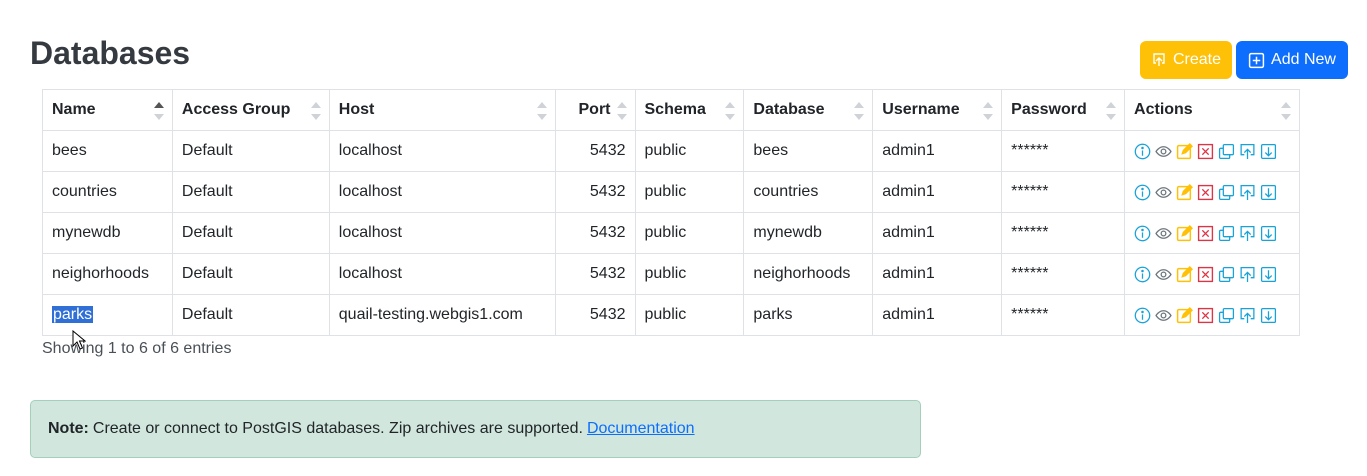 The height and width of the screenshot is (476, 1367). I want to click on cell-name: bees, so click(107, 151).